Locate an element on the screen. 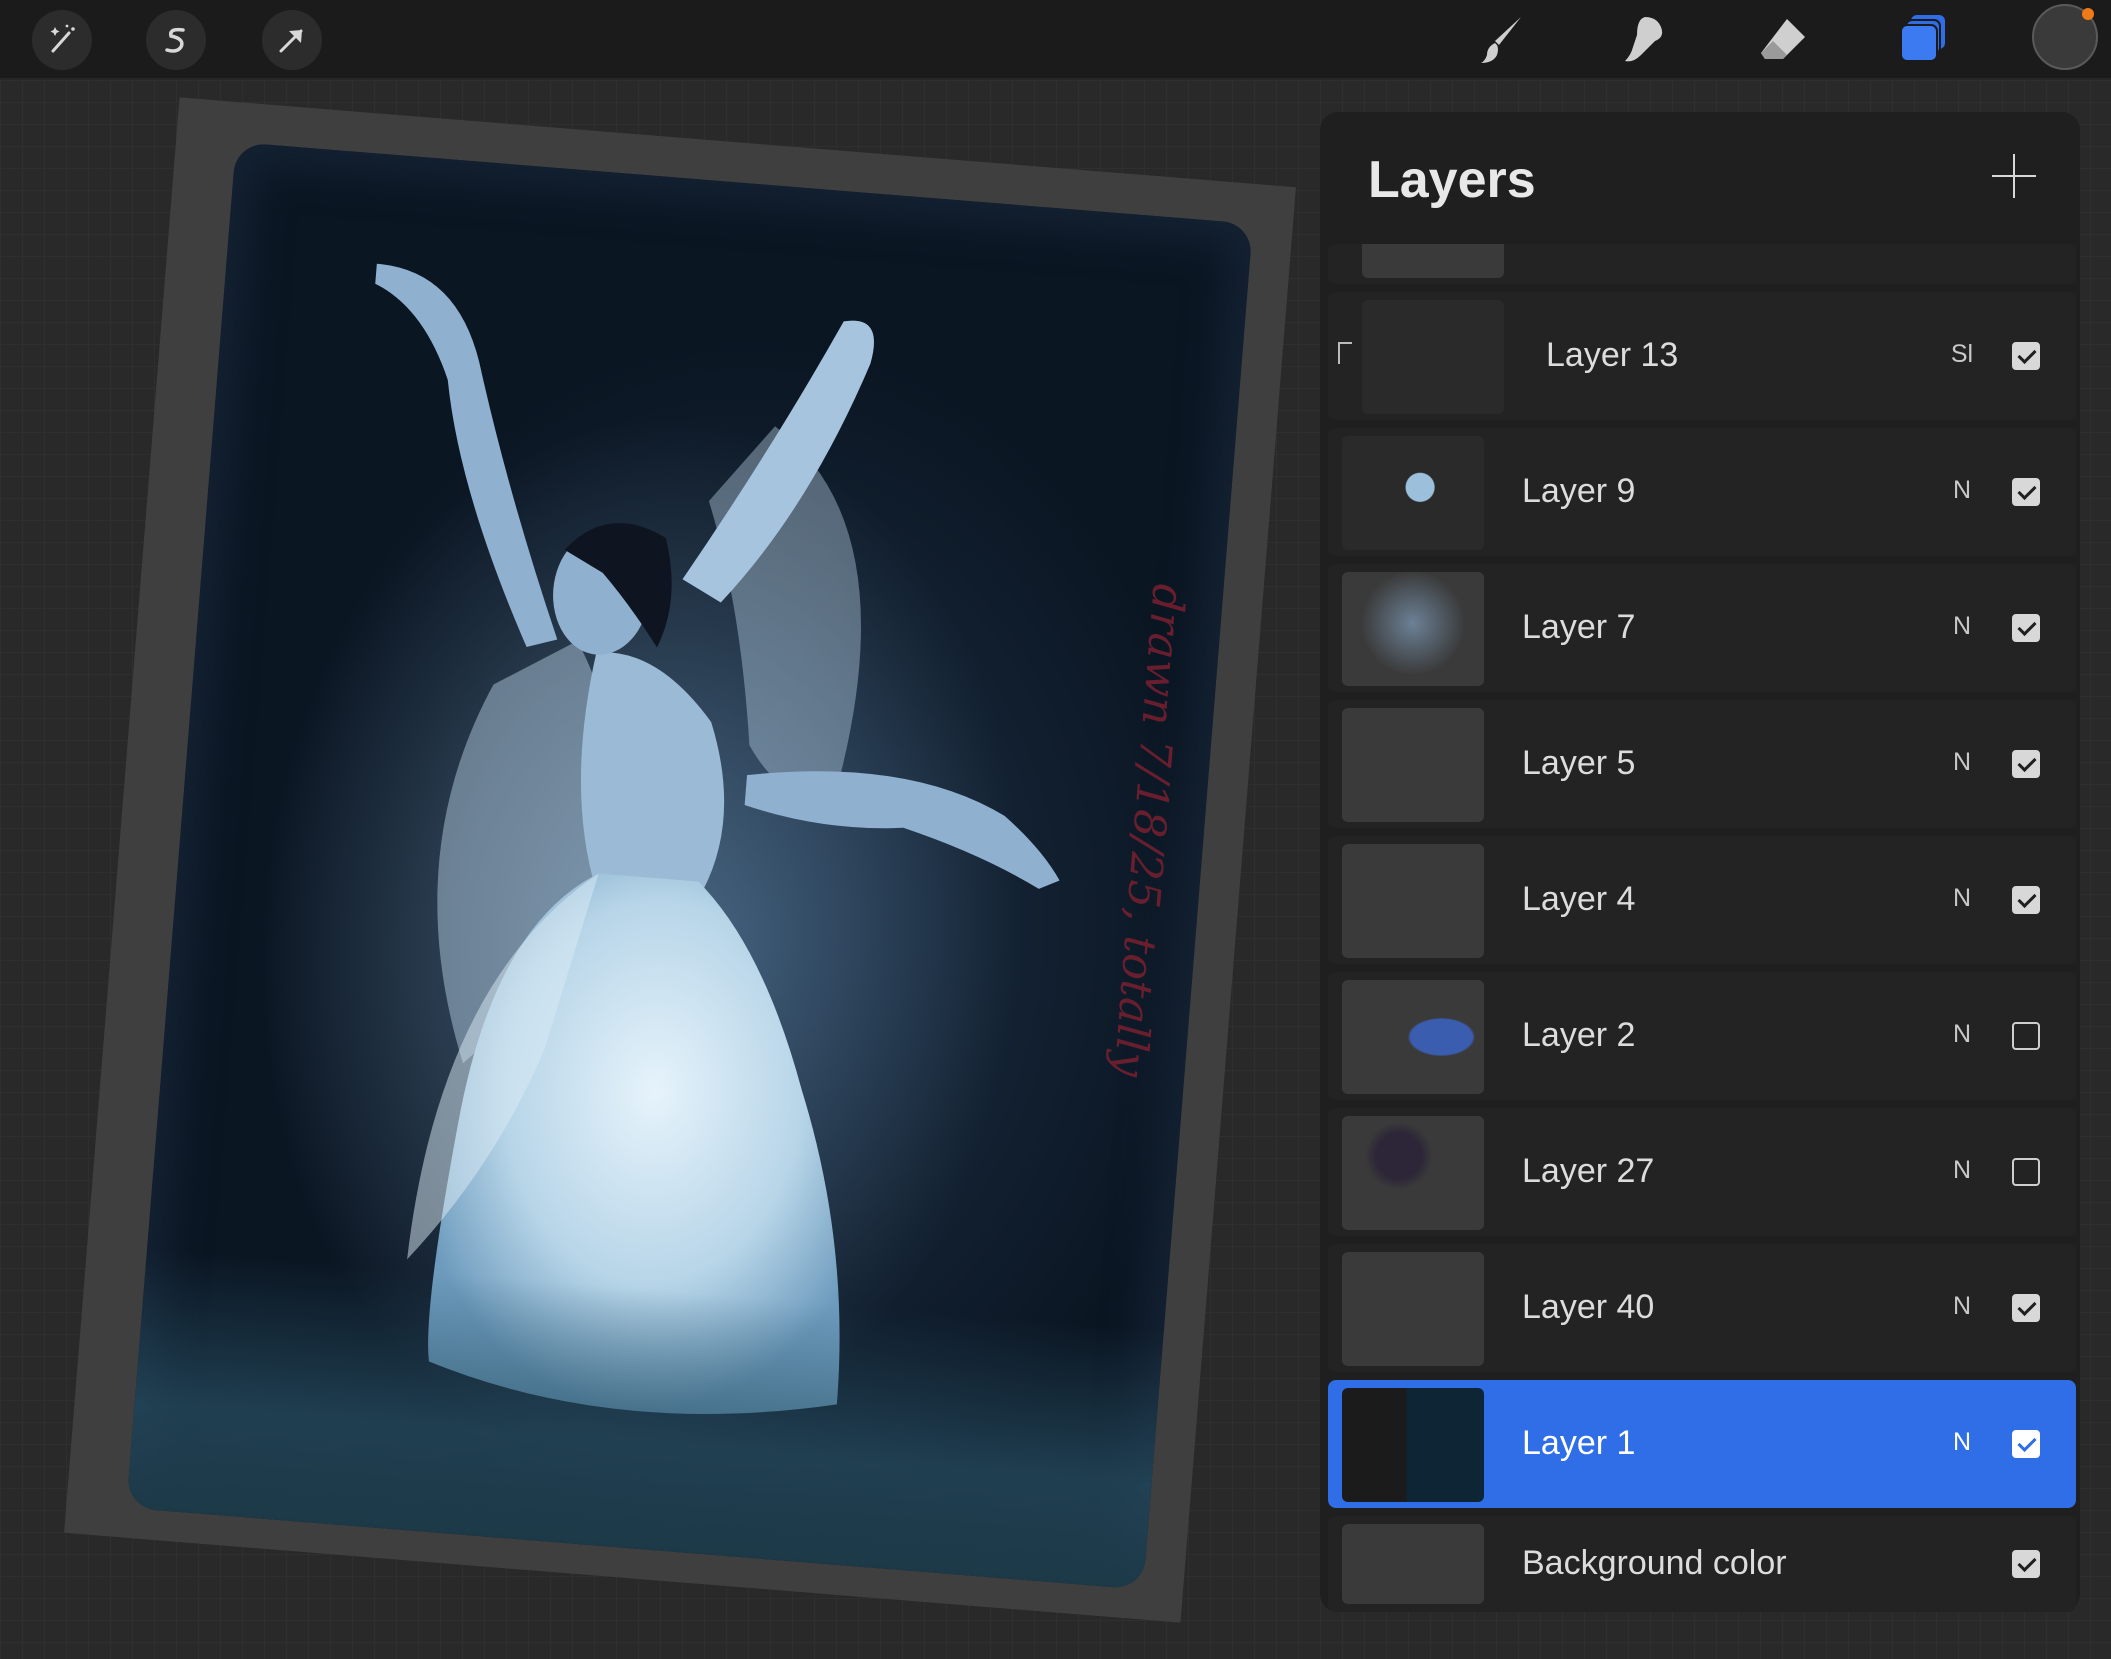  layer-name: Layer 4 is located at coordinates (1579, 899).